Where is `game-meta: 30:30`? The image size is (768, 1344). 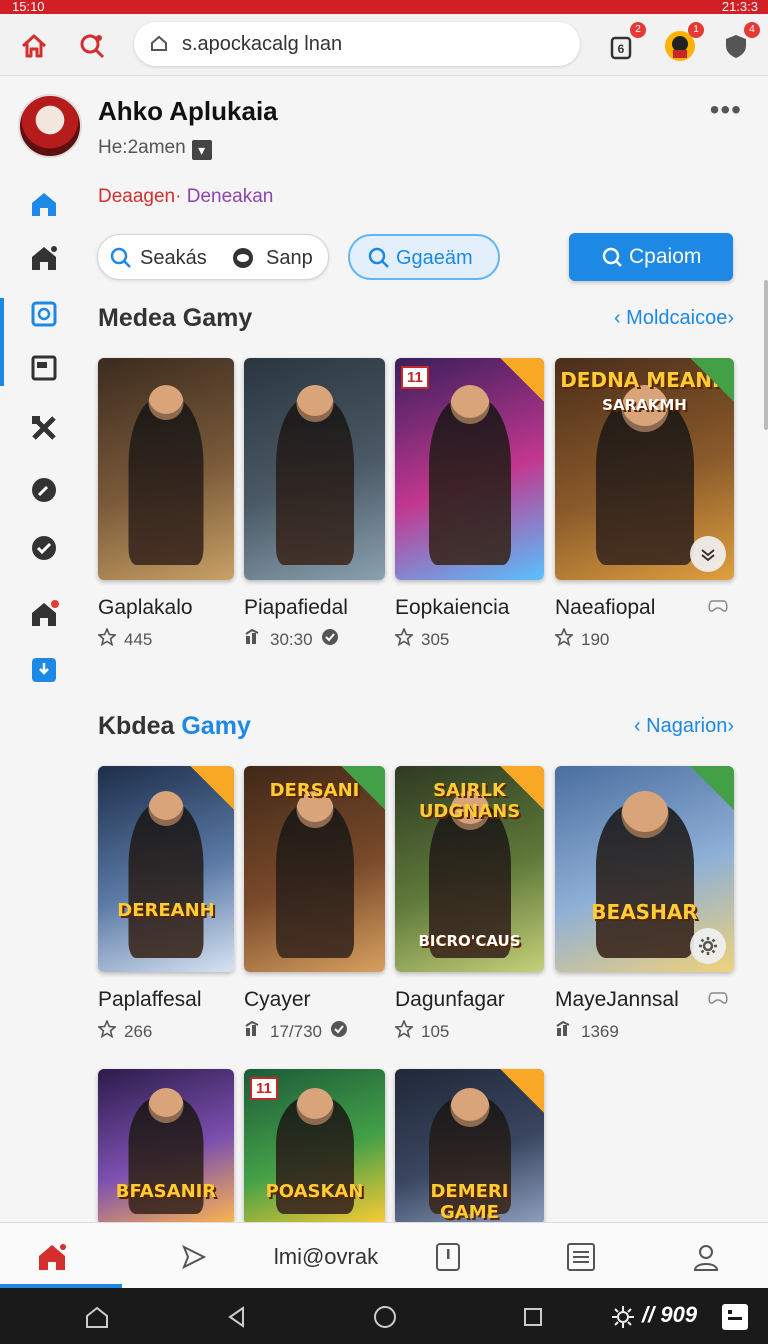
game-meta: 30:30 is located at coordinates (291, 639).